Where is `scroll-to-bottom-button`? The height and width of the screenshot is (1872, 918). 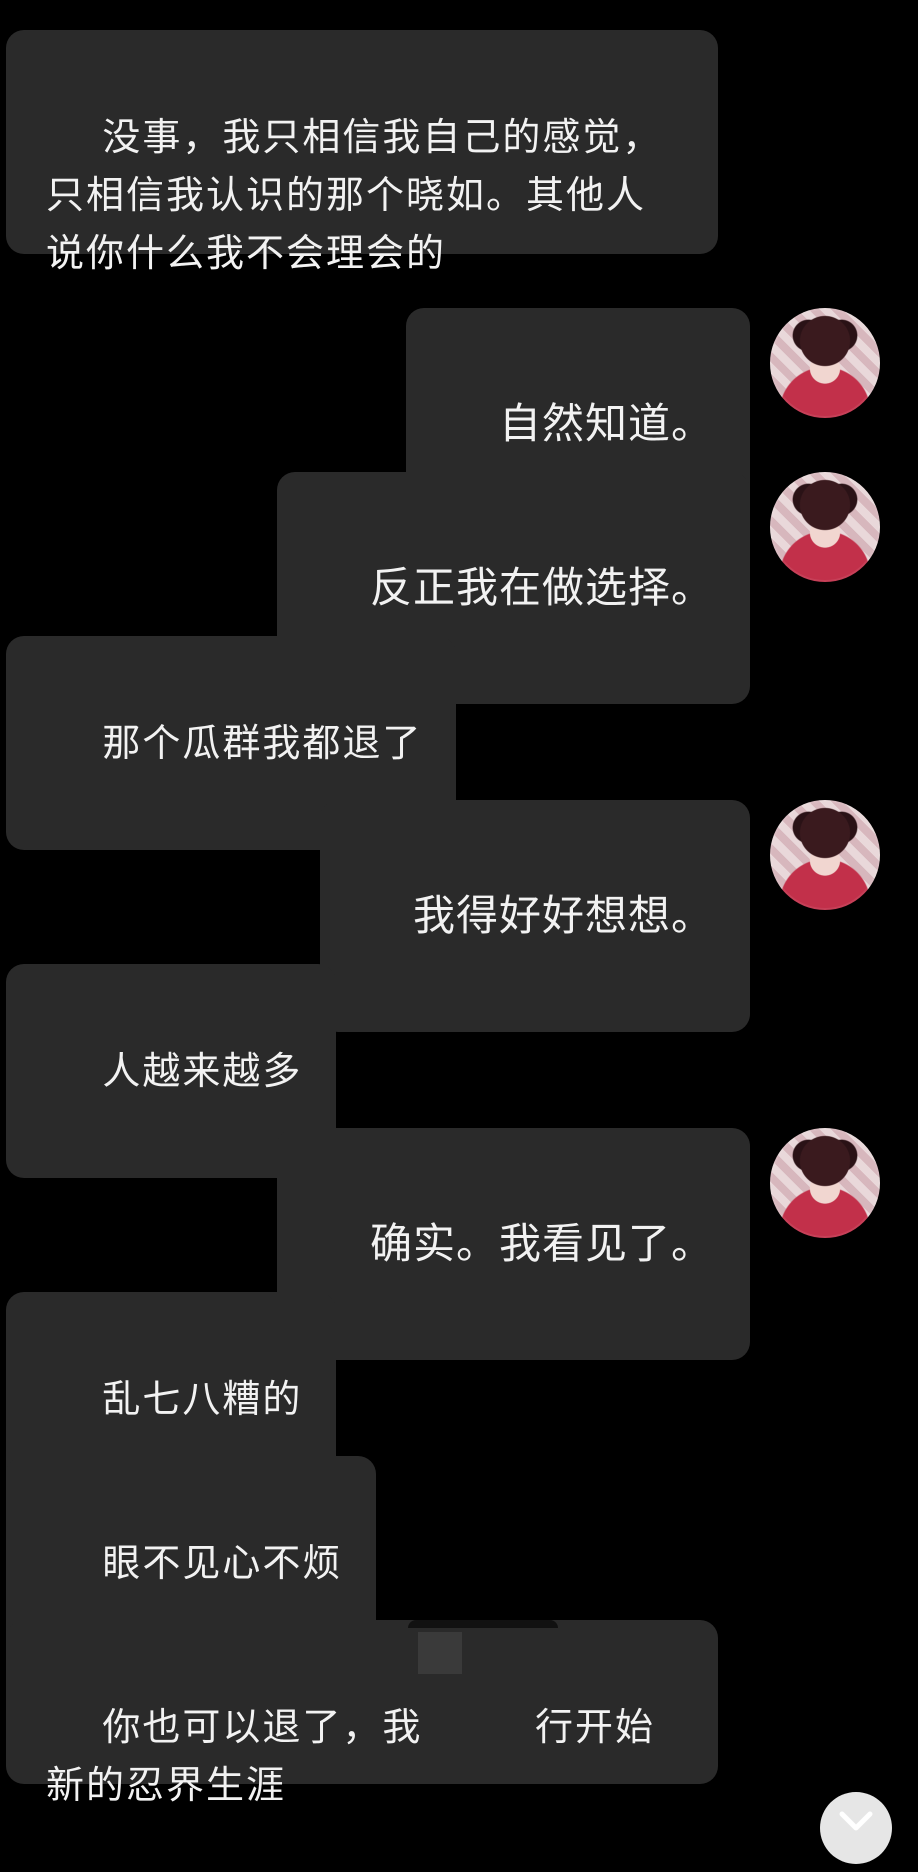 scroll-to-bottom-button is located at coordinates (856, 1828).